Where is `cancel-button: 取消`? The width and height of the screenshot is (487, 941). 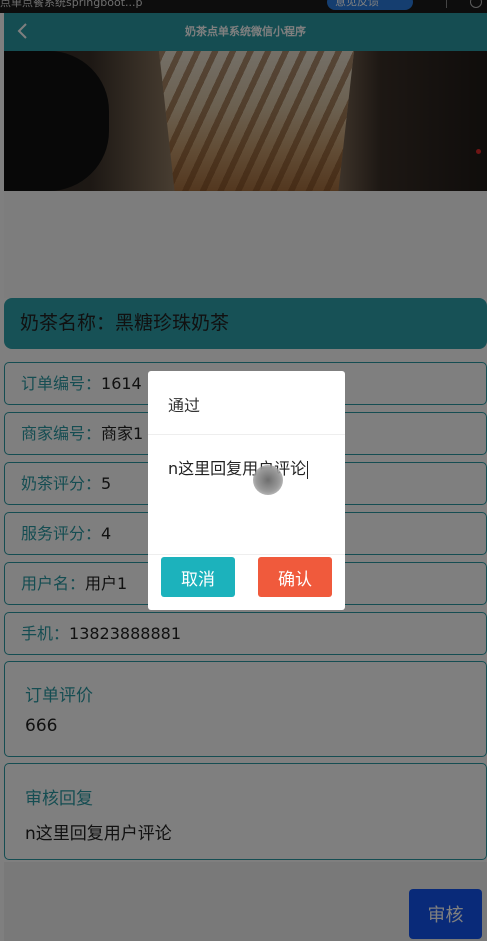
cancel-button: 取消 is located at coordinates (198, 577).